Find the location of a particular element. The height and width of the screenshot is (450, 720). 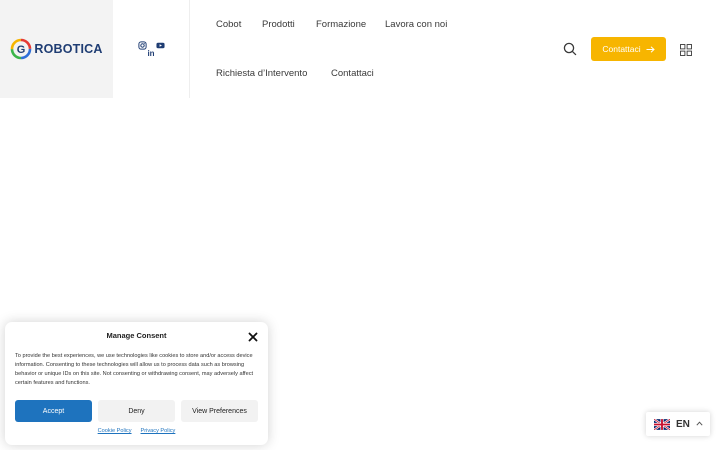

language-code: EN is located at coordinates (683, 424).